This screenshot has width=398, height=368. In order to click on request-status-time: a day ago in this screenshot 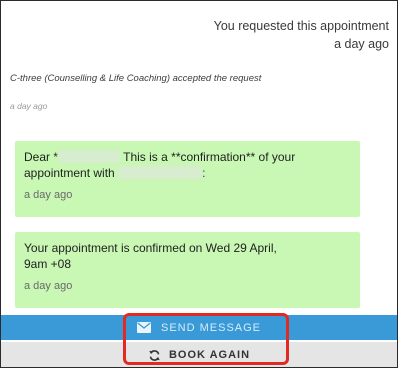, I will do `click(361, 44)`.